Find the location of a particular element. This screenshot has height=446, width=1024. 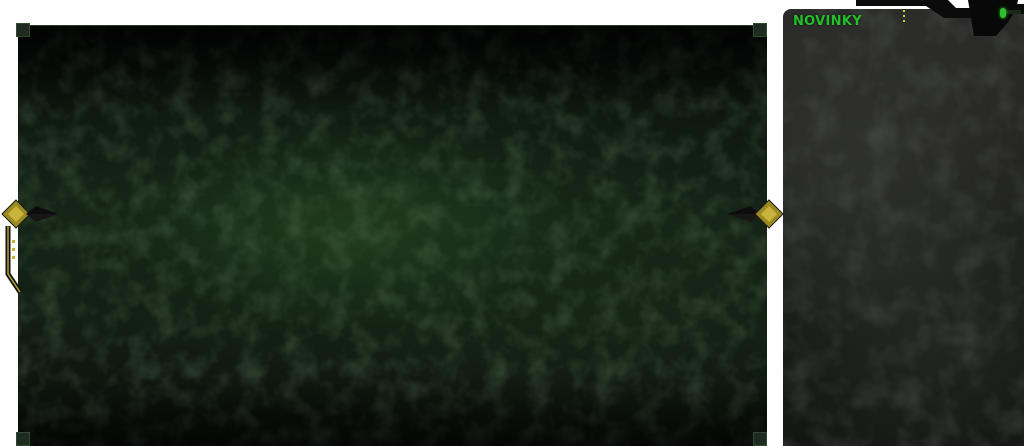

status-leds is located at coordinates (904, 19).